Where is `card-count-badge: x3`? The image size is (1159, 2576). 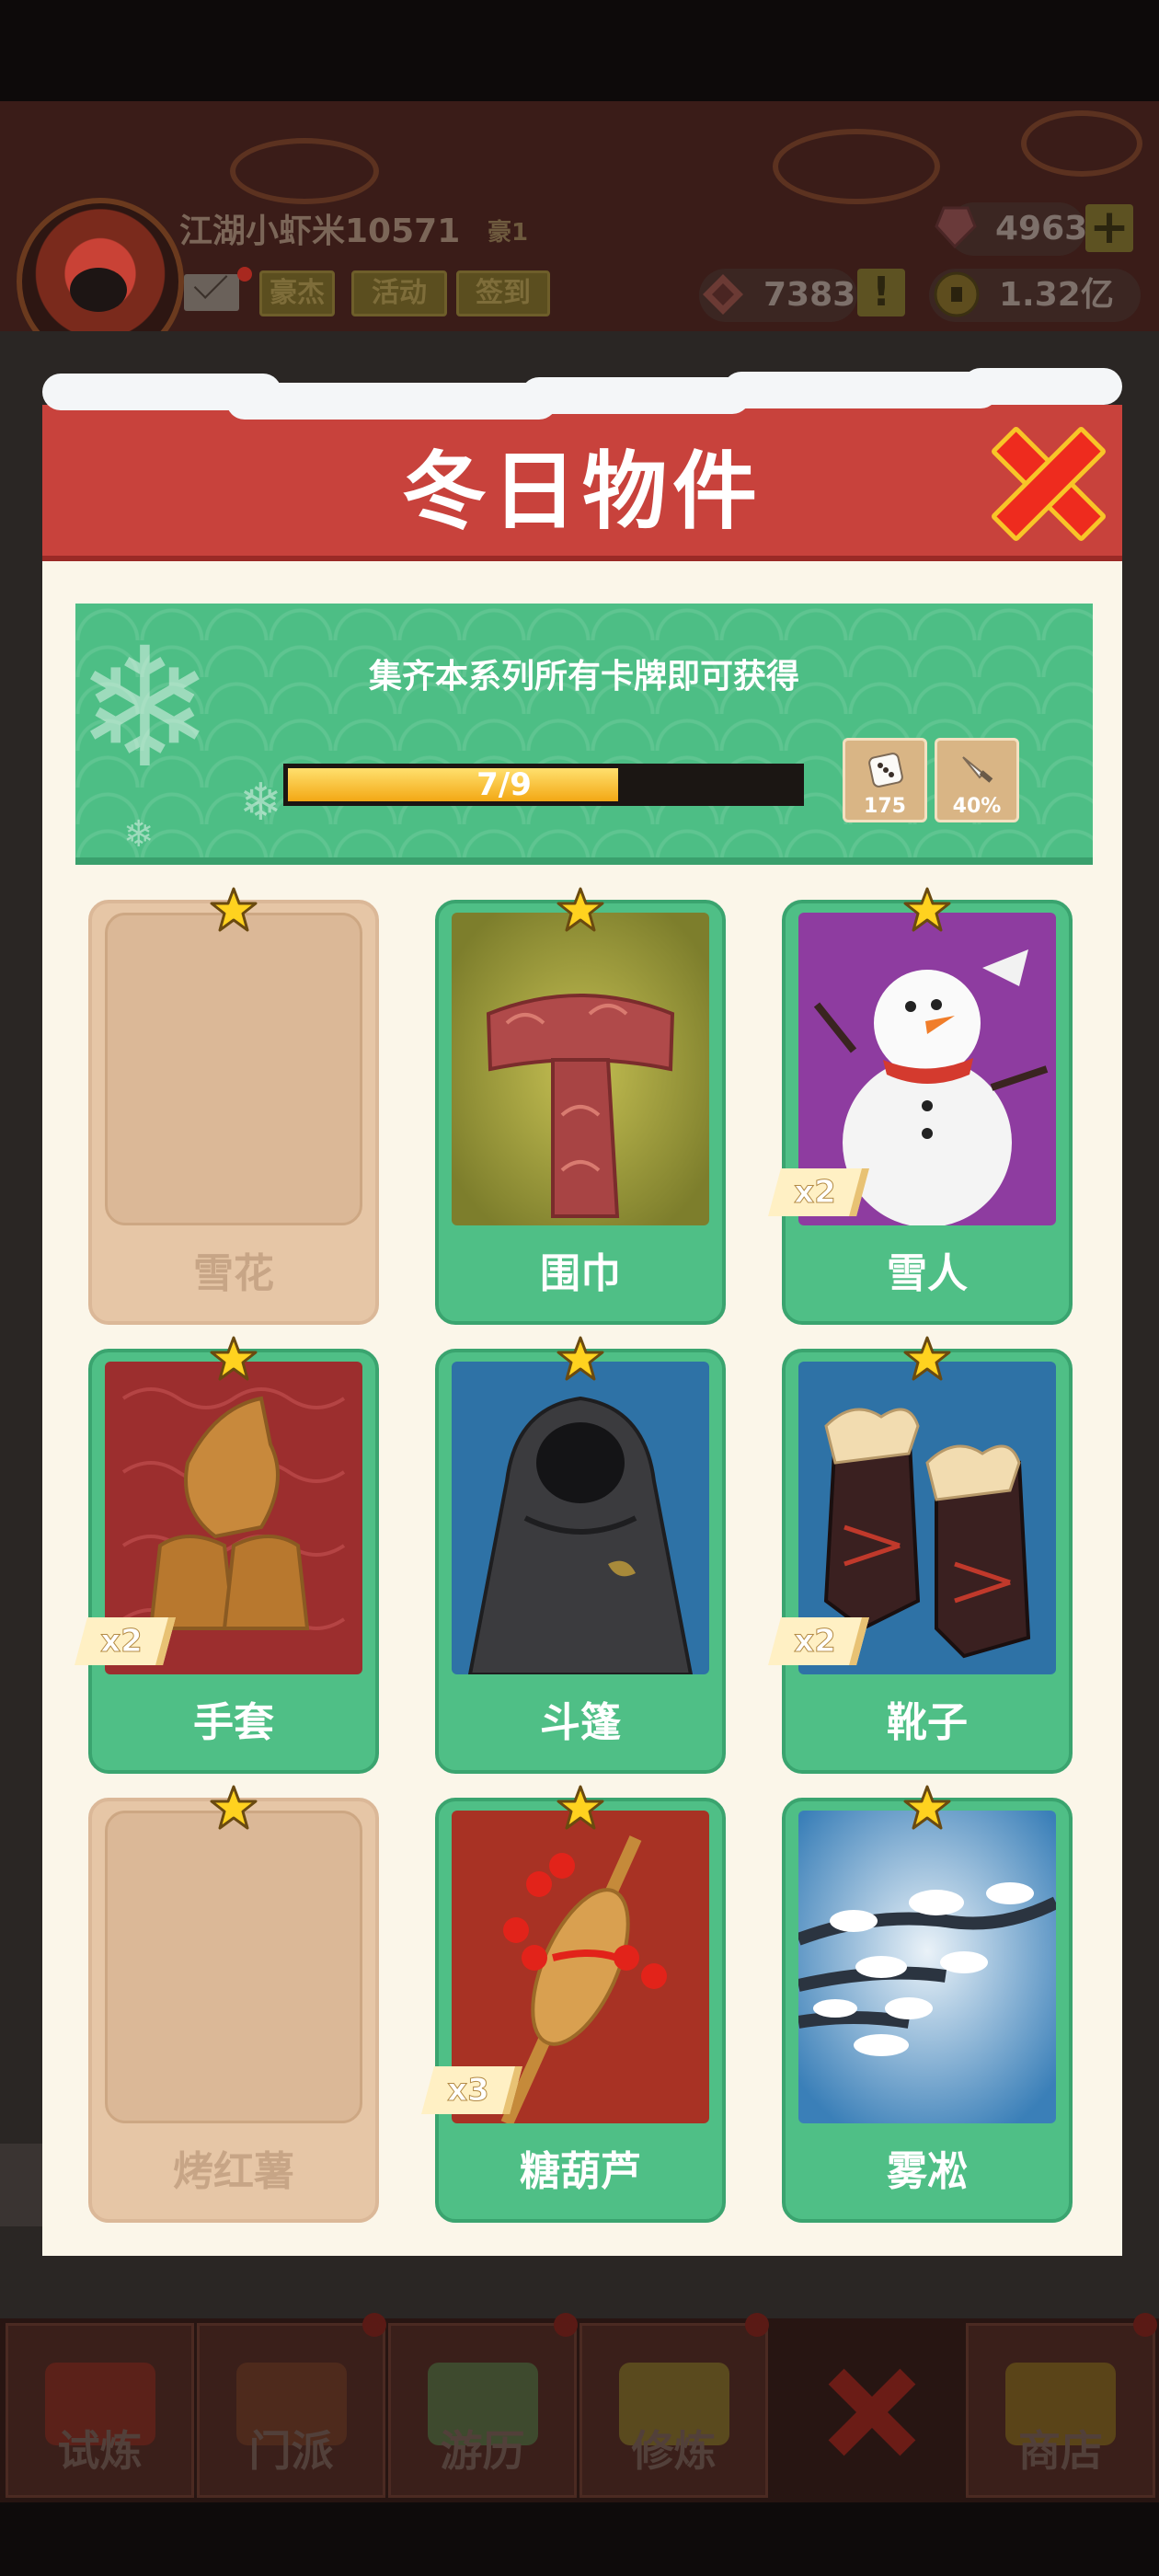 card-count-badge: x3 is located at coordinates (471, 2090).